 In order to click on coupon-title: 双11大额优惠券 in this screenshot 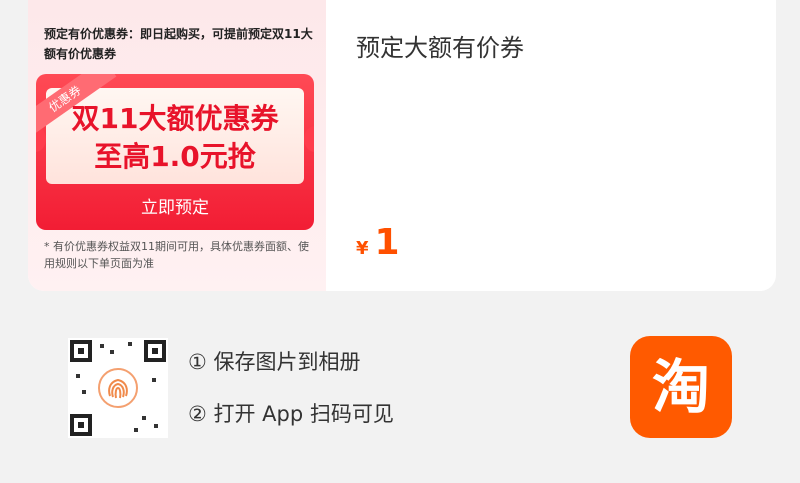, I will do `click(175, 118)`.